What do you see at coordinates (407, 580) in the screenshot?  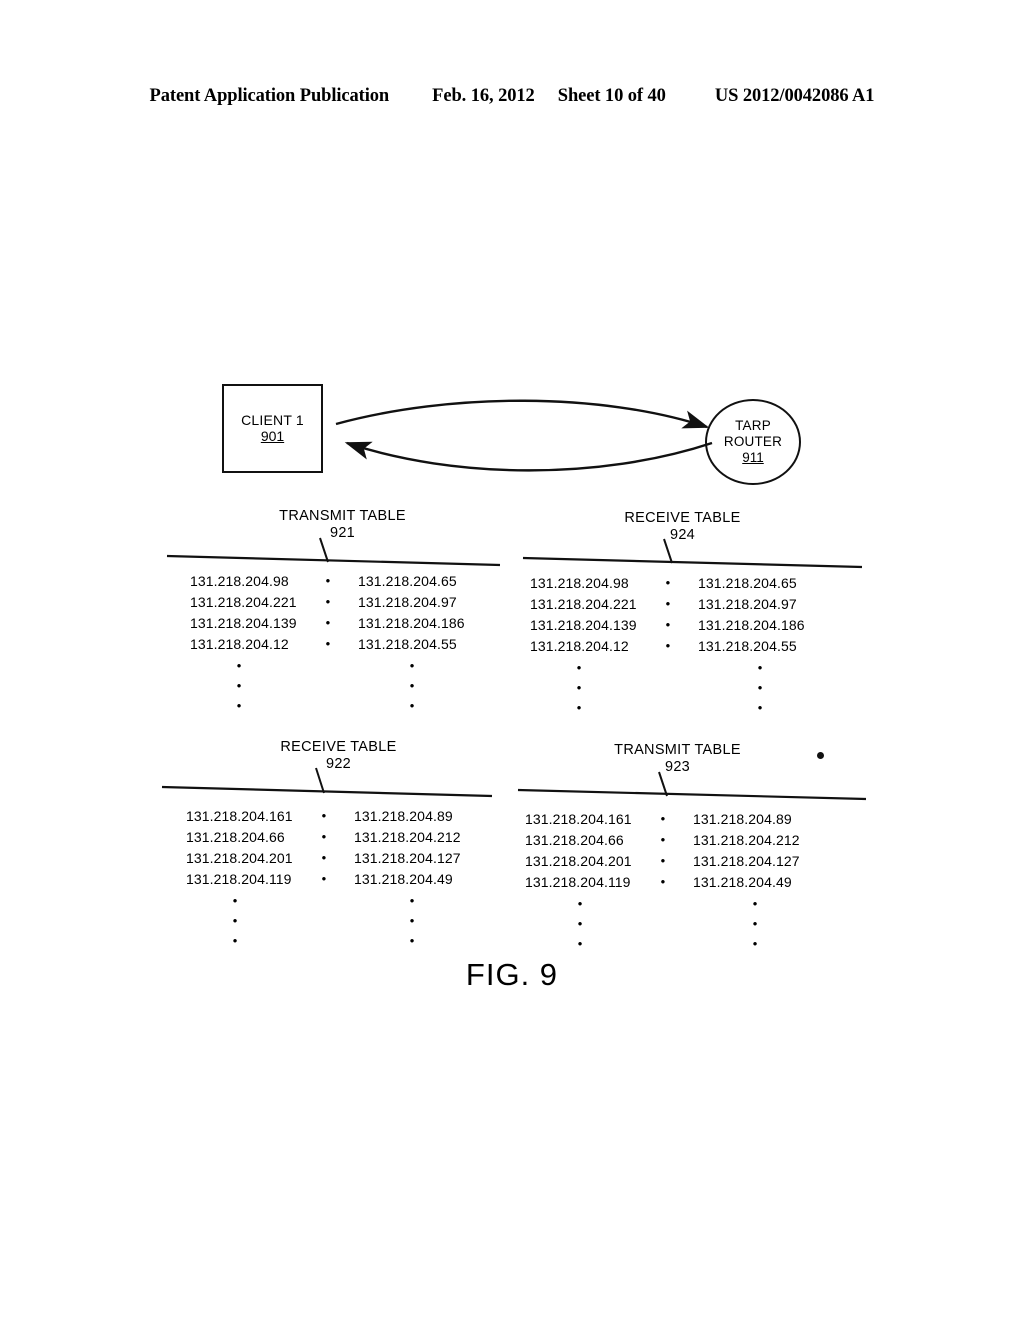 I see `table-921-row0-right: 131.218.204.65` at bounding box center [407, 580].